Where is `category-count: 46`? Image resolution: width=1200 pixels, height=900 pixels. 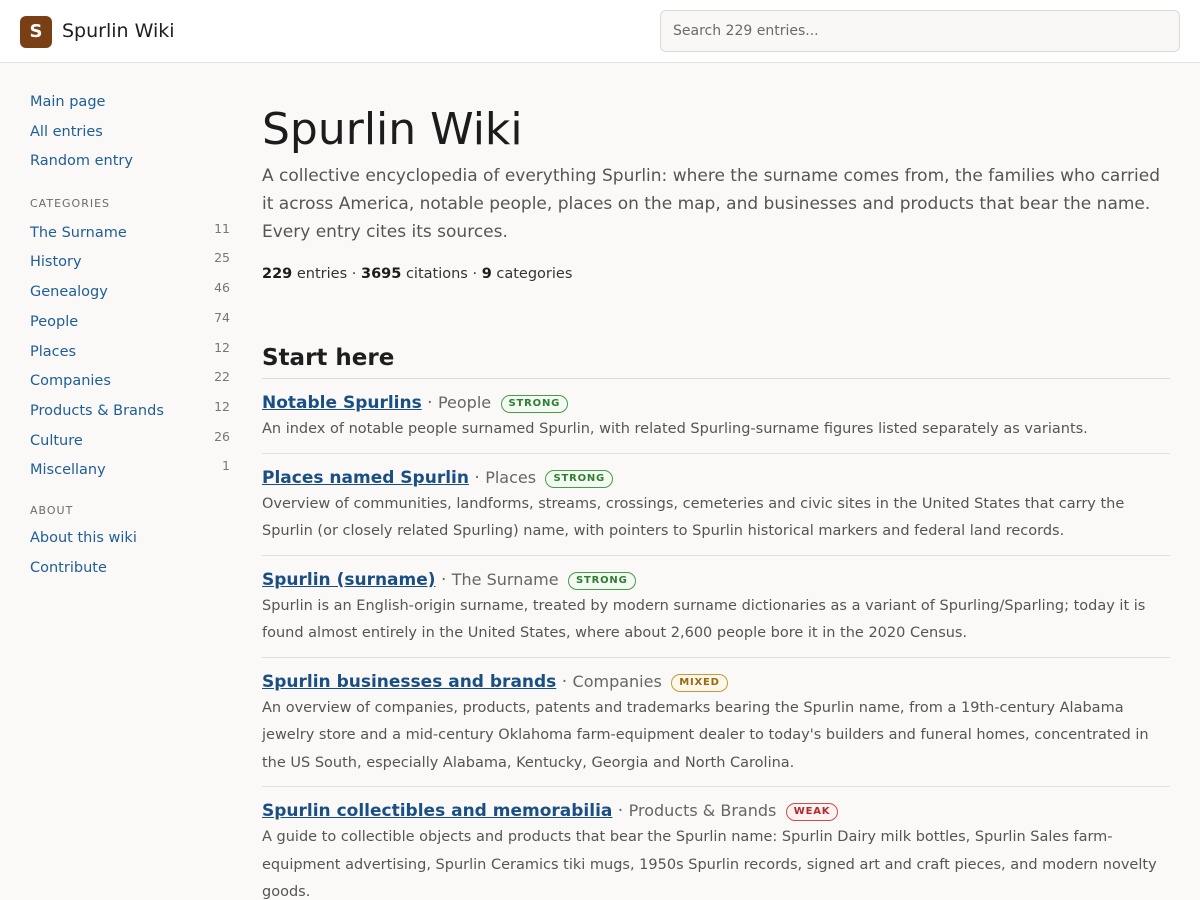 category-count: 46 is located at coordinates (222, 288).